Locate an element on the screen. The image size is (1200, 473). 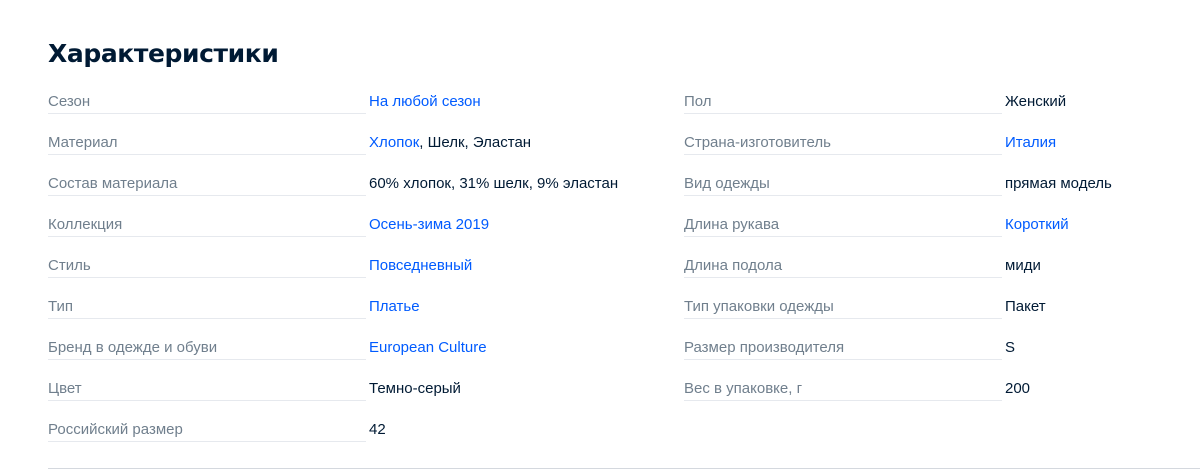
spec-value-text: миди is located at coordinates (1023, 265).